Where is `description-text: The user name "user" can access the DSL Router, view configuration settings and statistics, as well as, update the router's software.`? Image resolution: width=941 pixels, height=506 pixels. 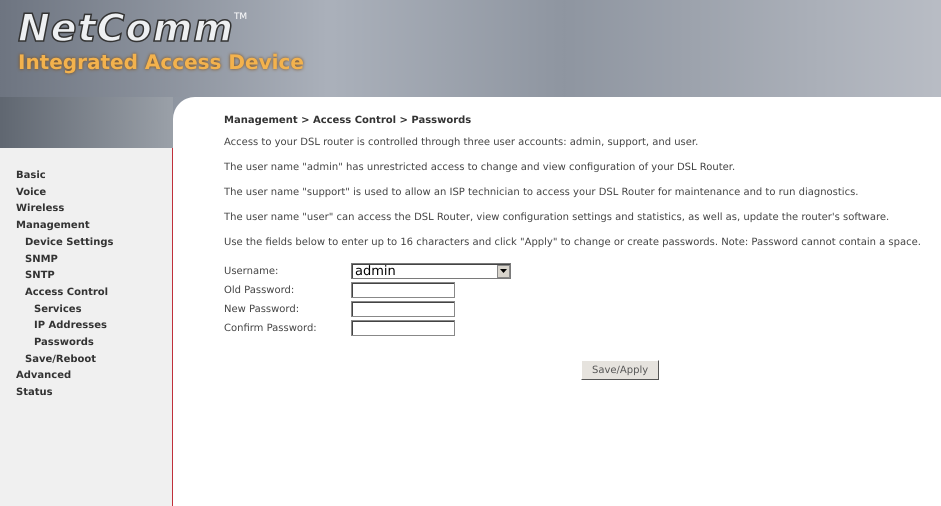
description-text: The user name "user" can access the DSL Router, view configuration settings and statistics, as well as, update the router's software. is located at coordinates (557, 218).